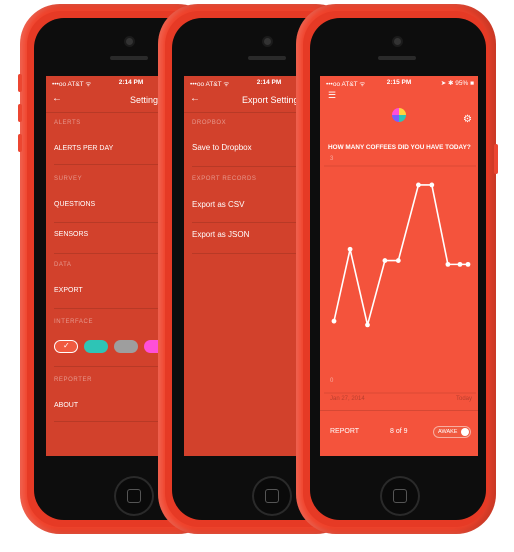 The height and width of the screenshot is (552, 514). What do you see at coordinates (347, 399) in the screenshot?
I see `date-start-label: Jan 27, 2014` at bounding box center [347, 399].